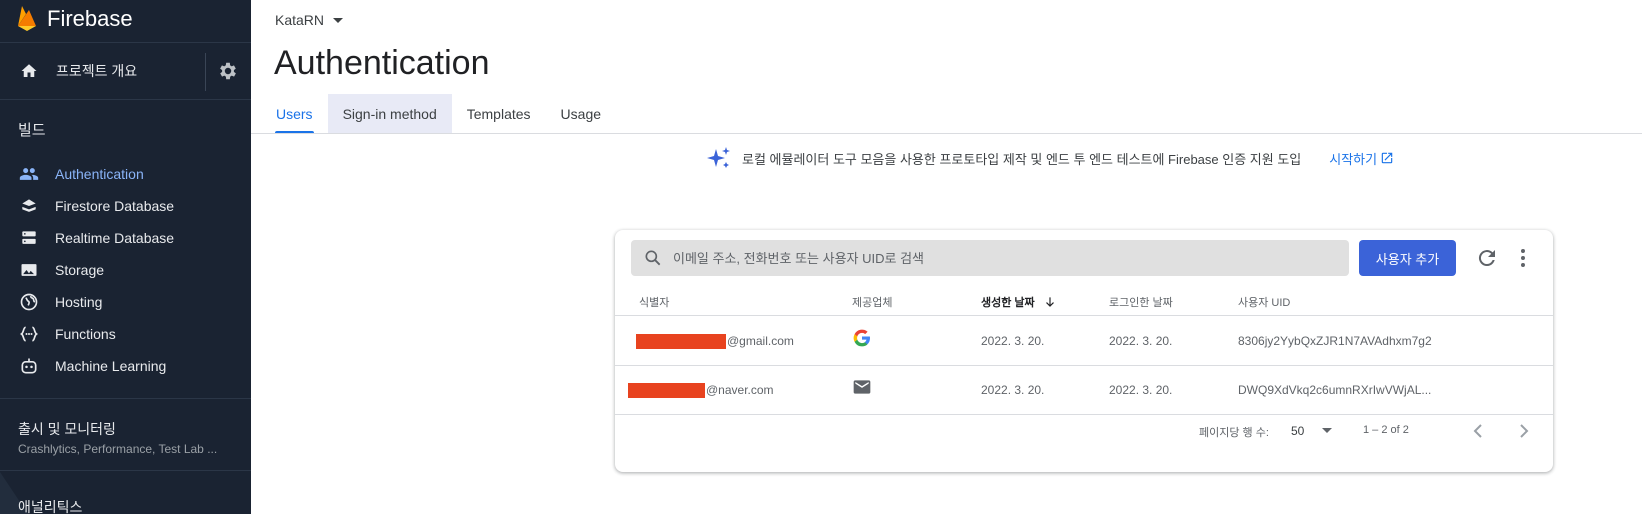  I want to click on project-overview: 프로젝트 개요, so click(125, 71).